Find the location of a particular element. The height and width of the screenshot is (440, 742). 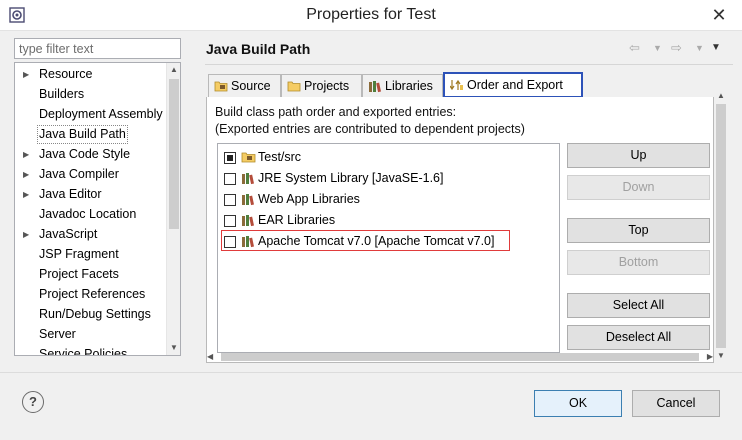

footer-divider is located at coordinates (371, 372).